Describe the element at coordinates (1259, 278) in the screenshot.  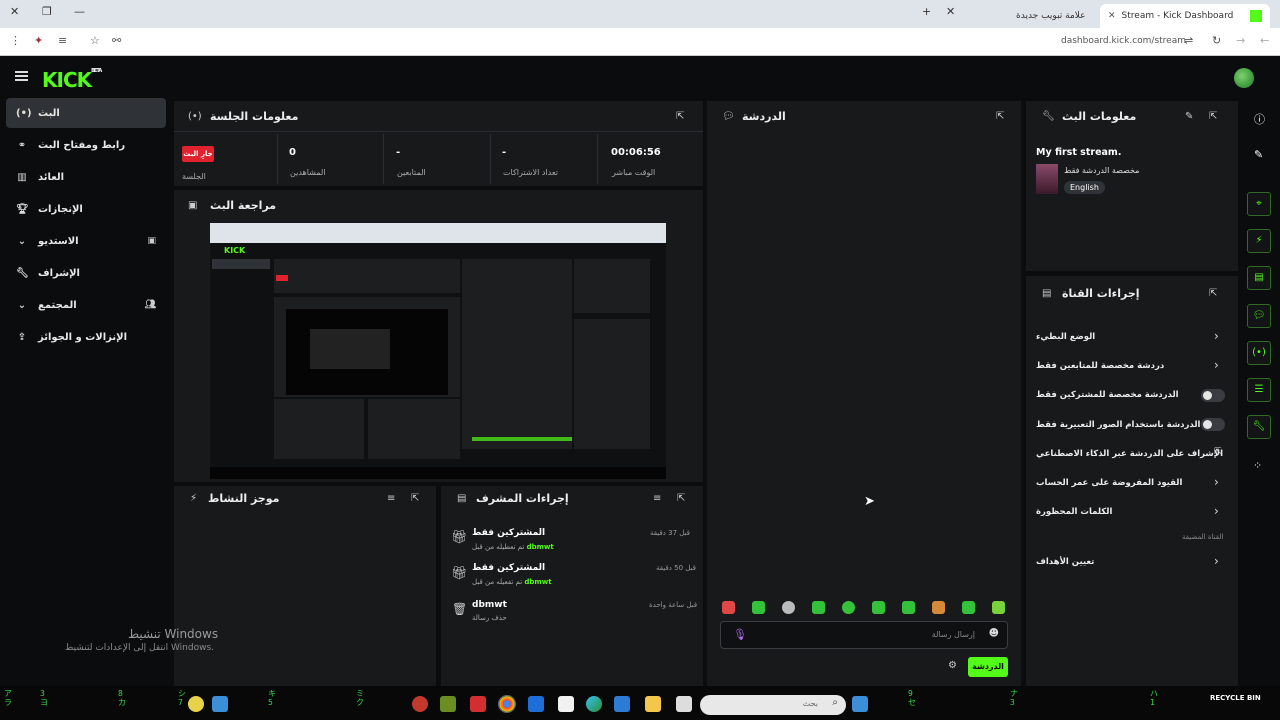
I see `document-icon: ▤` at that location.